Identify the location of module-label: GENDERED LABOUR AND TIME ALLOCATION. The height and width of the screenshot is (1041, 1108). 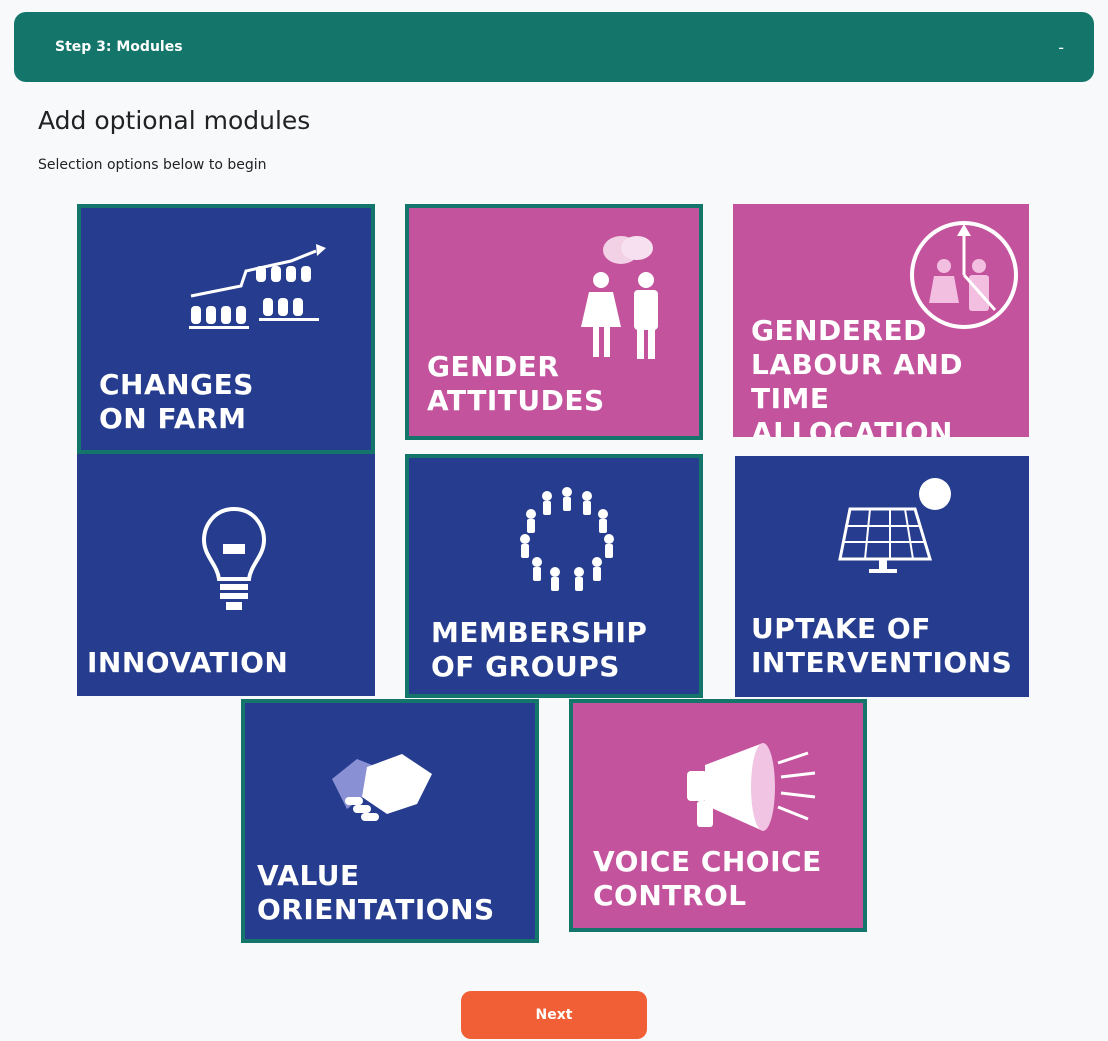
(857, 375).